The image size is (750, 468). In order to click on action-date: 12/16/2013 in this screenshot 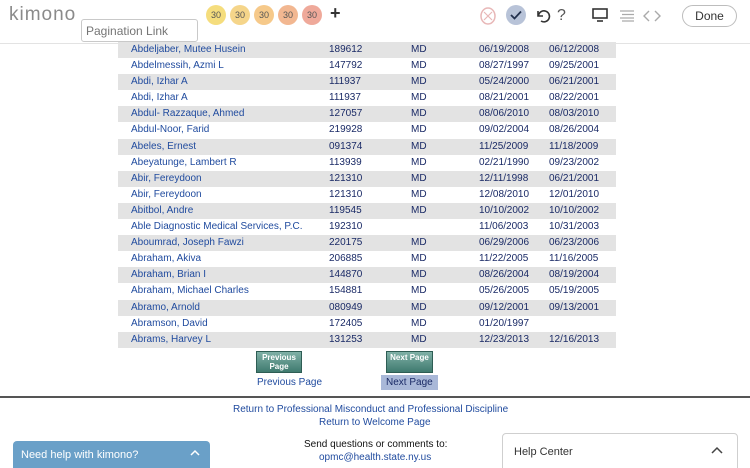, I will do `click(574, 339)`.